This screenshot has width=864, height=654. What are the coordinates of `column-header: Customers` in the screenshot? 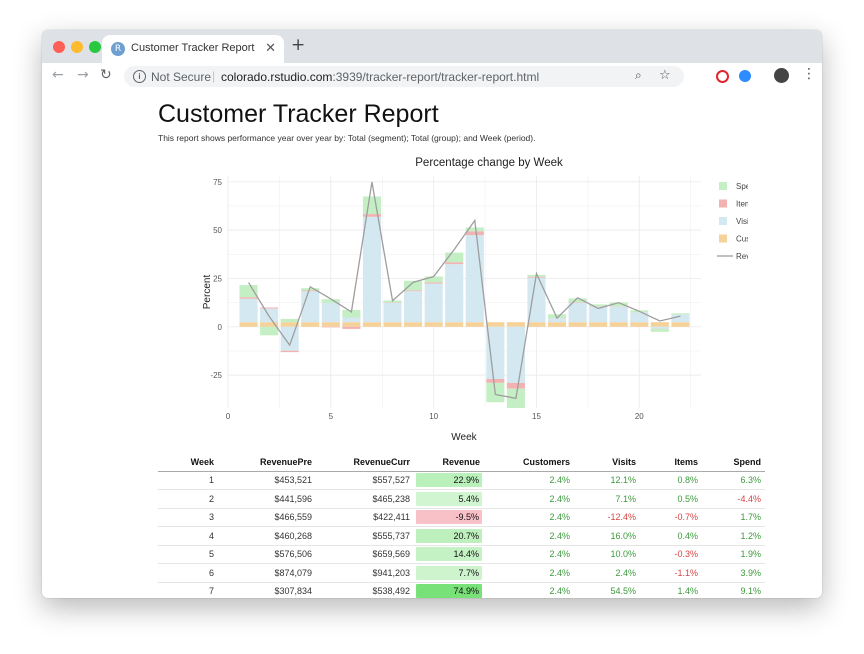 It's located at (529, 462).